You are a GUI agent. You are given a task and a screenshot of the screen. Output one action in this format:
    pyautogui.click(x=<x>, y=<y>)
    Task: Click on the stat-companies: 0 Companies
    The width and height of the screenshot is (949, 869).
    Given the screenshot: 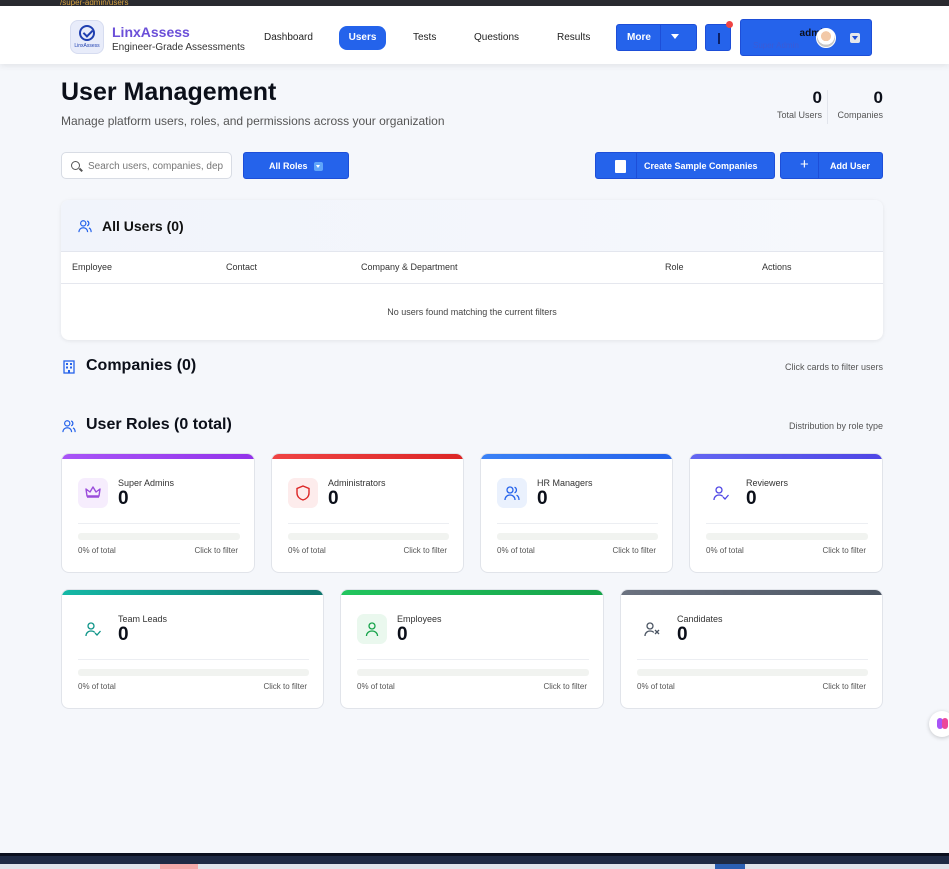 What is the action you would take?
    pyautogui.click(x=860, y=104)
    